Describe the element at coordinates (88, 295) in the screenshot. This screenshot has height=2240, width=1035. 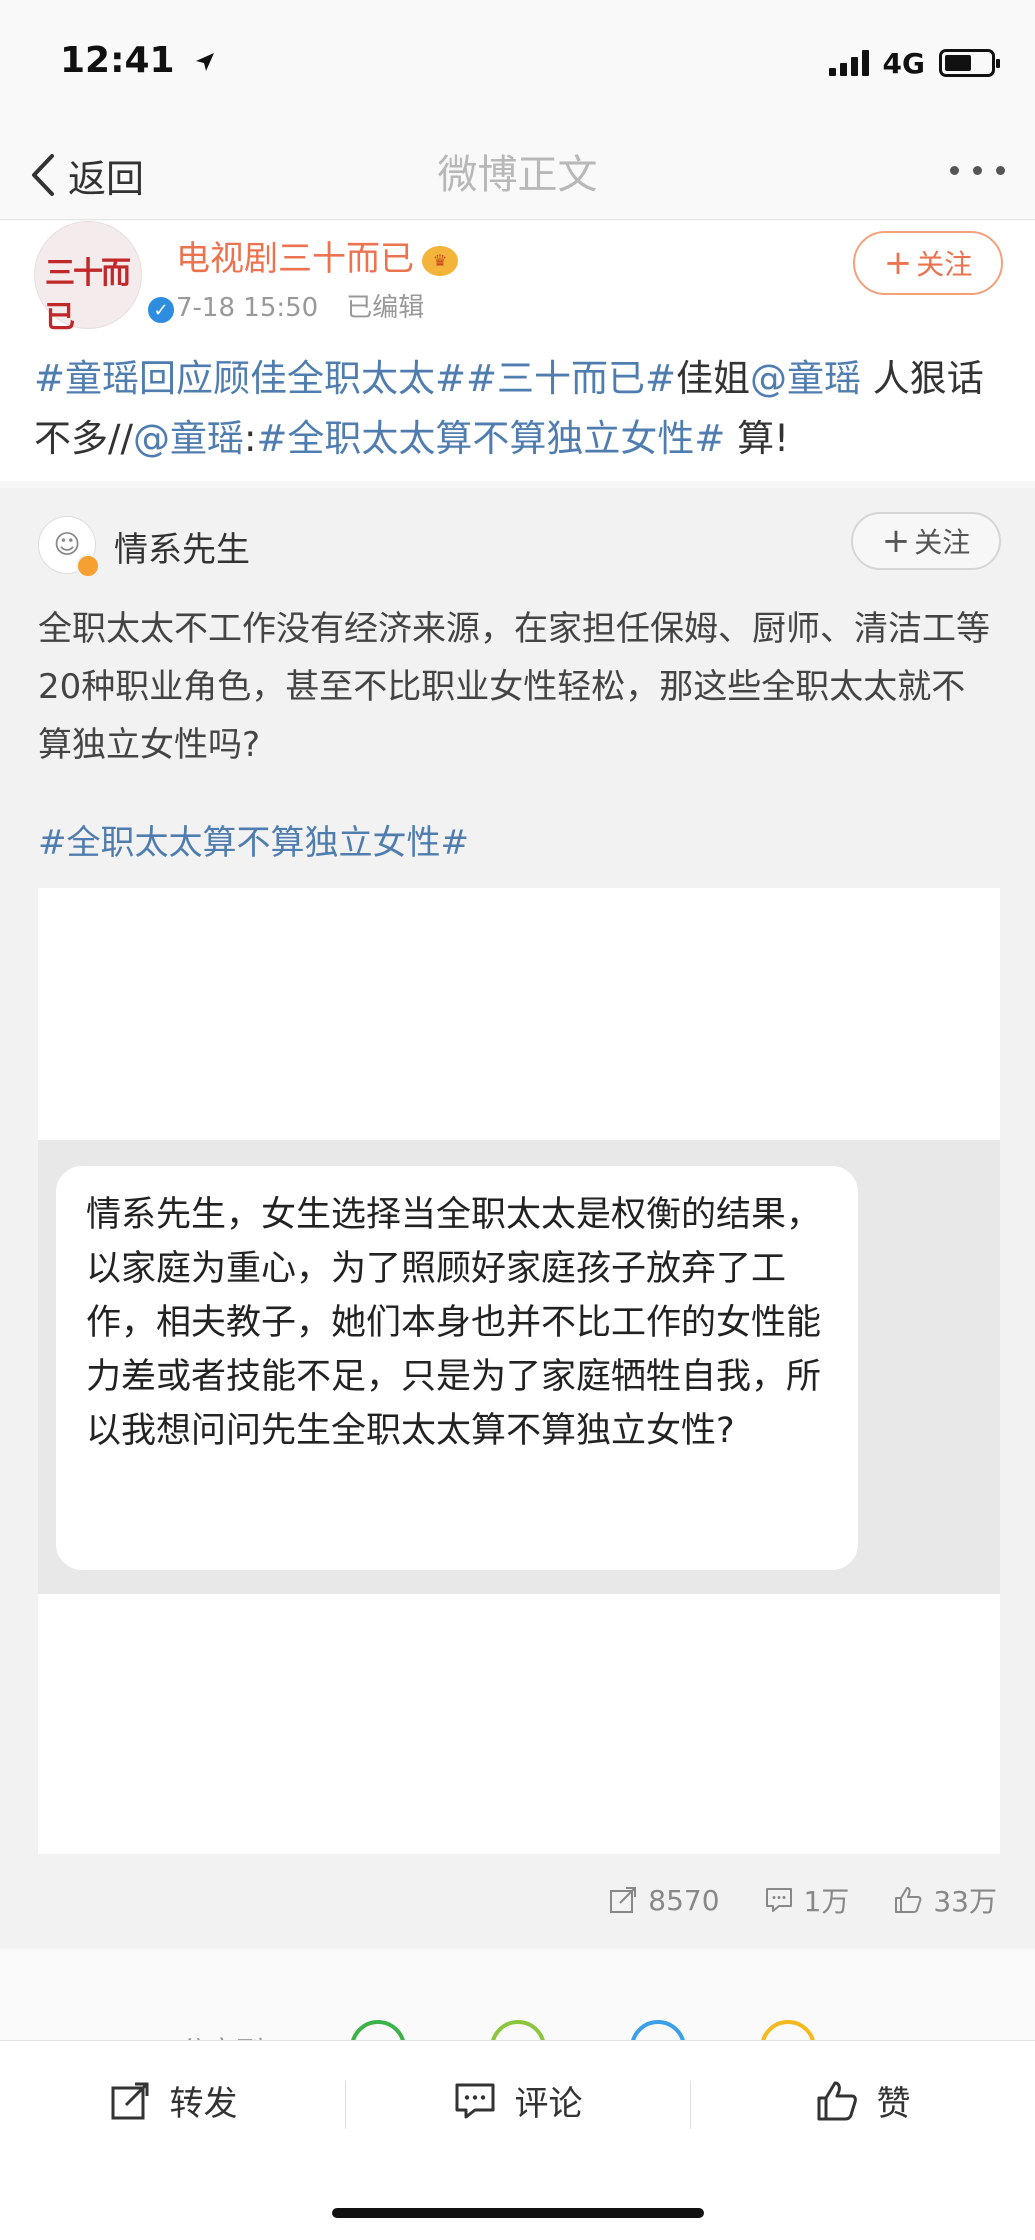
I see `avatar-logo: 三十而已` at that location.